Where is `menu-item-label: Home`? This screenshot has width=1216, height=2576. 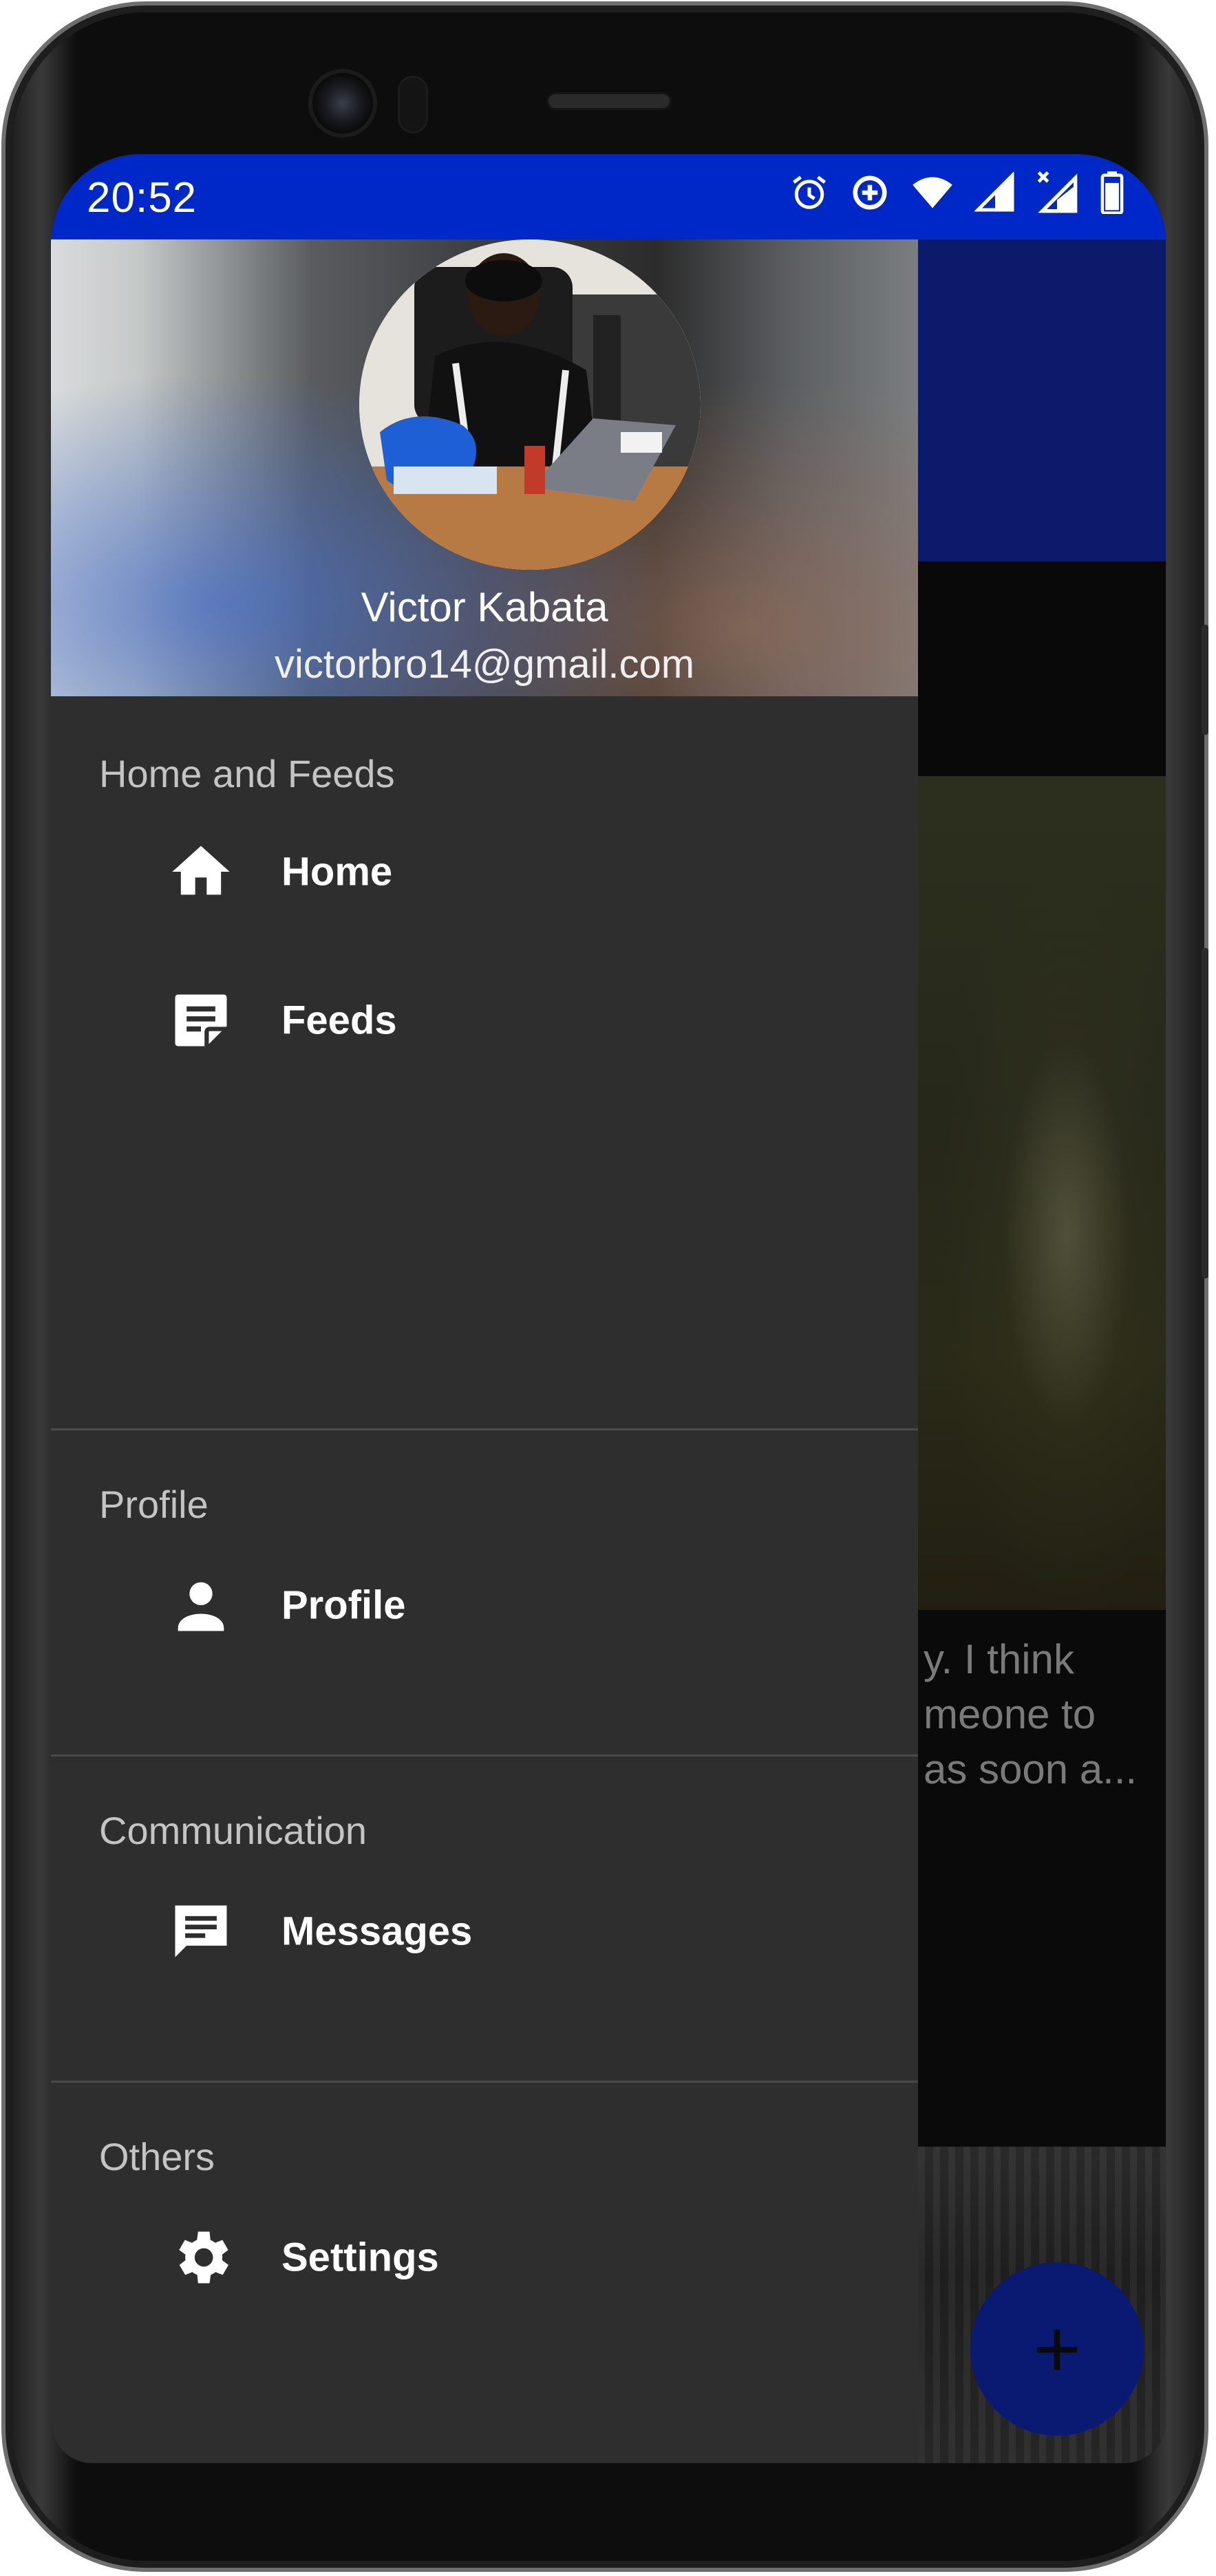 menu-item-label: Home is located at coordinates (337, 871).